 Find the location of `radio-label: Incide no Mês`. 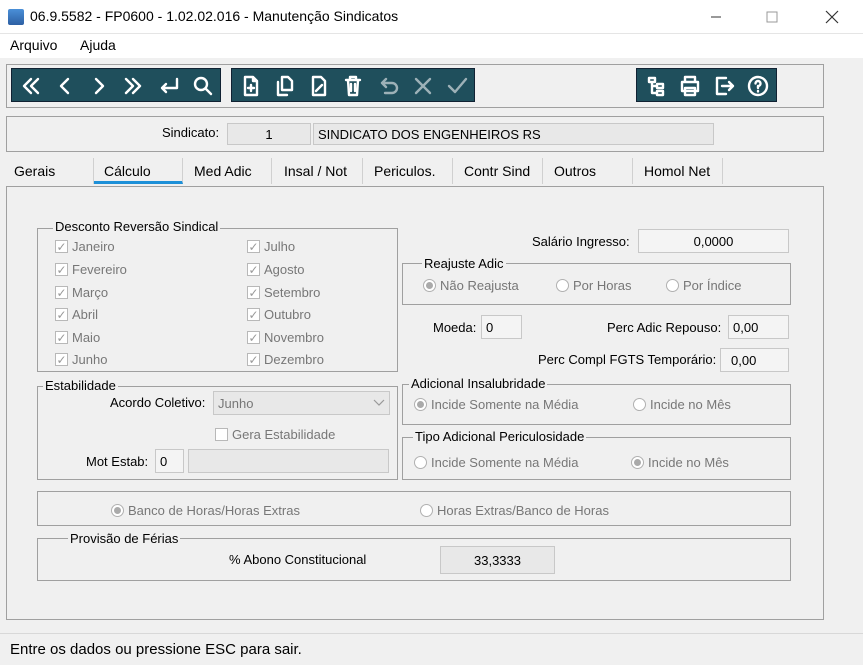

radio-label: Incide no Mês is located at coordinates (690, 404).